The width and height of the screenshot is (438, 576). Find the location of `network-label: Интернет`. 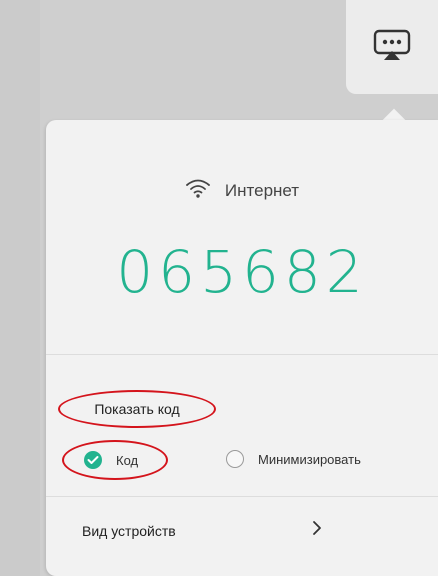

network-label: Интернет is located at coordinates (262, 190).